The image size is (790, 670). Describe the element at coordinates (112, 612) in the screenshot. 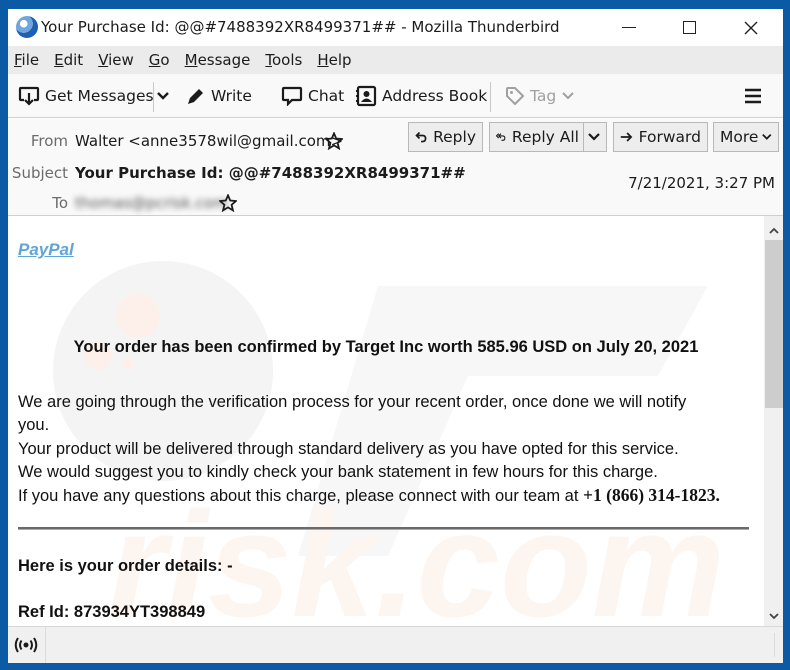

I see `ref-id: Ref Id: 873934YT398849` at that location.